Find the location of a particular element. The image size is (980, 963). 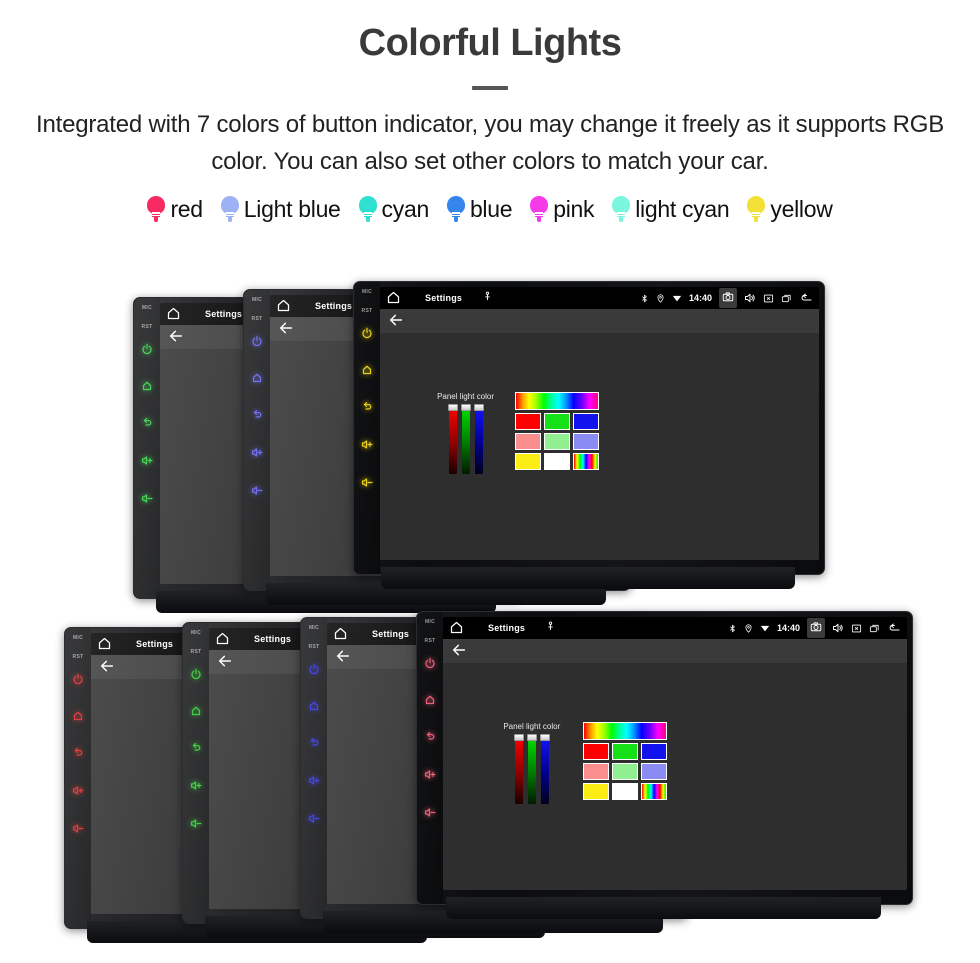

panel-light-color-label: Panel light color is located at coordinates (465, 397).